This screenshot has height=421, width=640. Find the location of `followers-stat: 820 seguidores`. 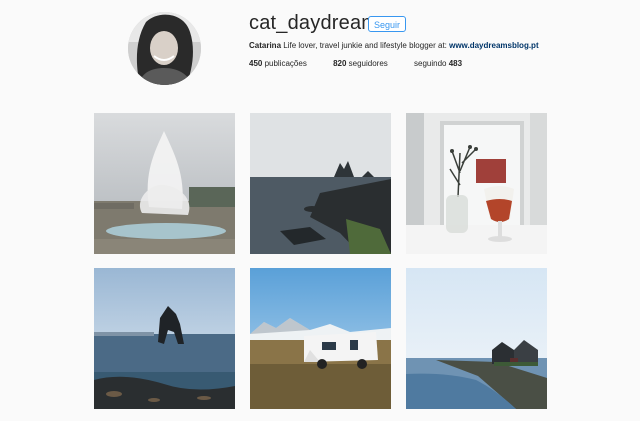

followers-stat: 820 seguidores is located at coordinates (360, 63).